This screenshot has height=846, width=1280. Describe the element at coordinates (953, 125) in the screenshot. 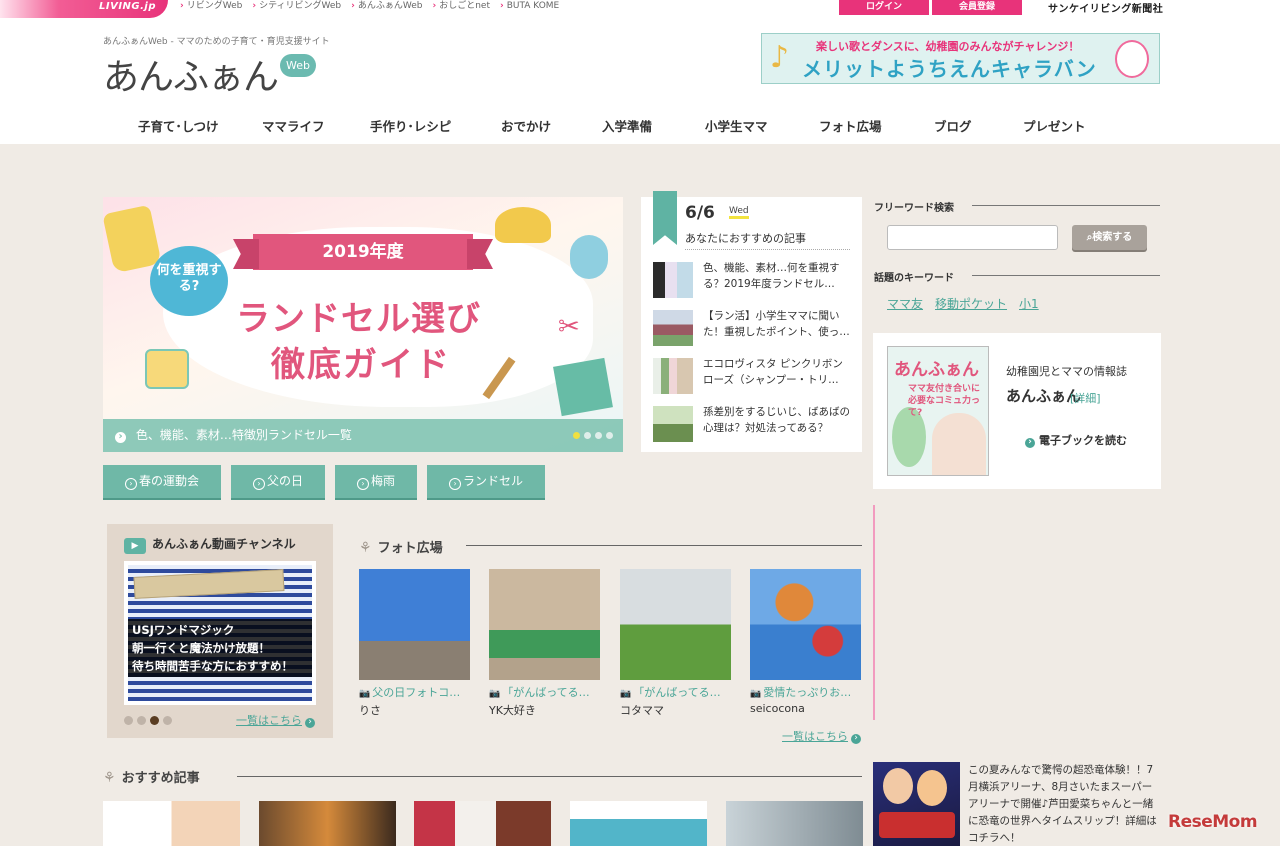

I see `nav-blog: ブログ` at that location.